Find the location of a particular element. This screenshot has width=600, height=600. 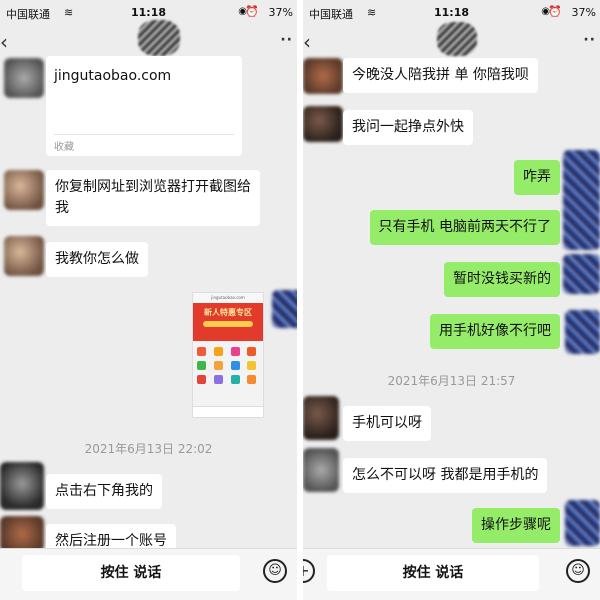

message-text: 我教你怎么做 is located at coordinates (97, 259).